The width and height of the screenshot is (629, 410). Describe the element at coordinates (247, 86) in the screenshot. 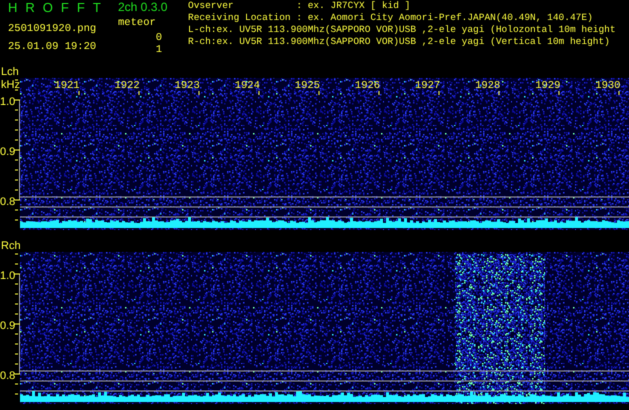

I see `time-label: 1924` at that location.